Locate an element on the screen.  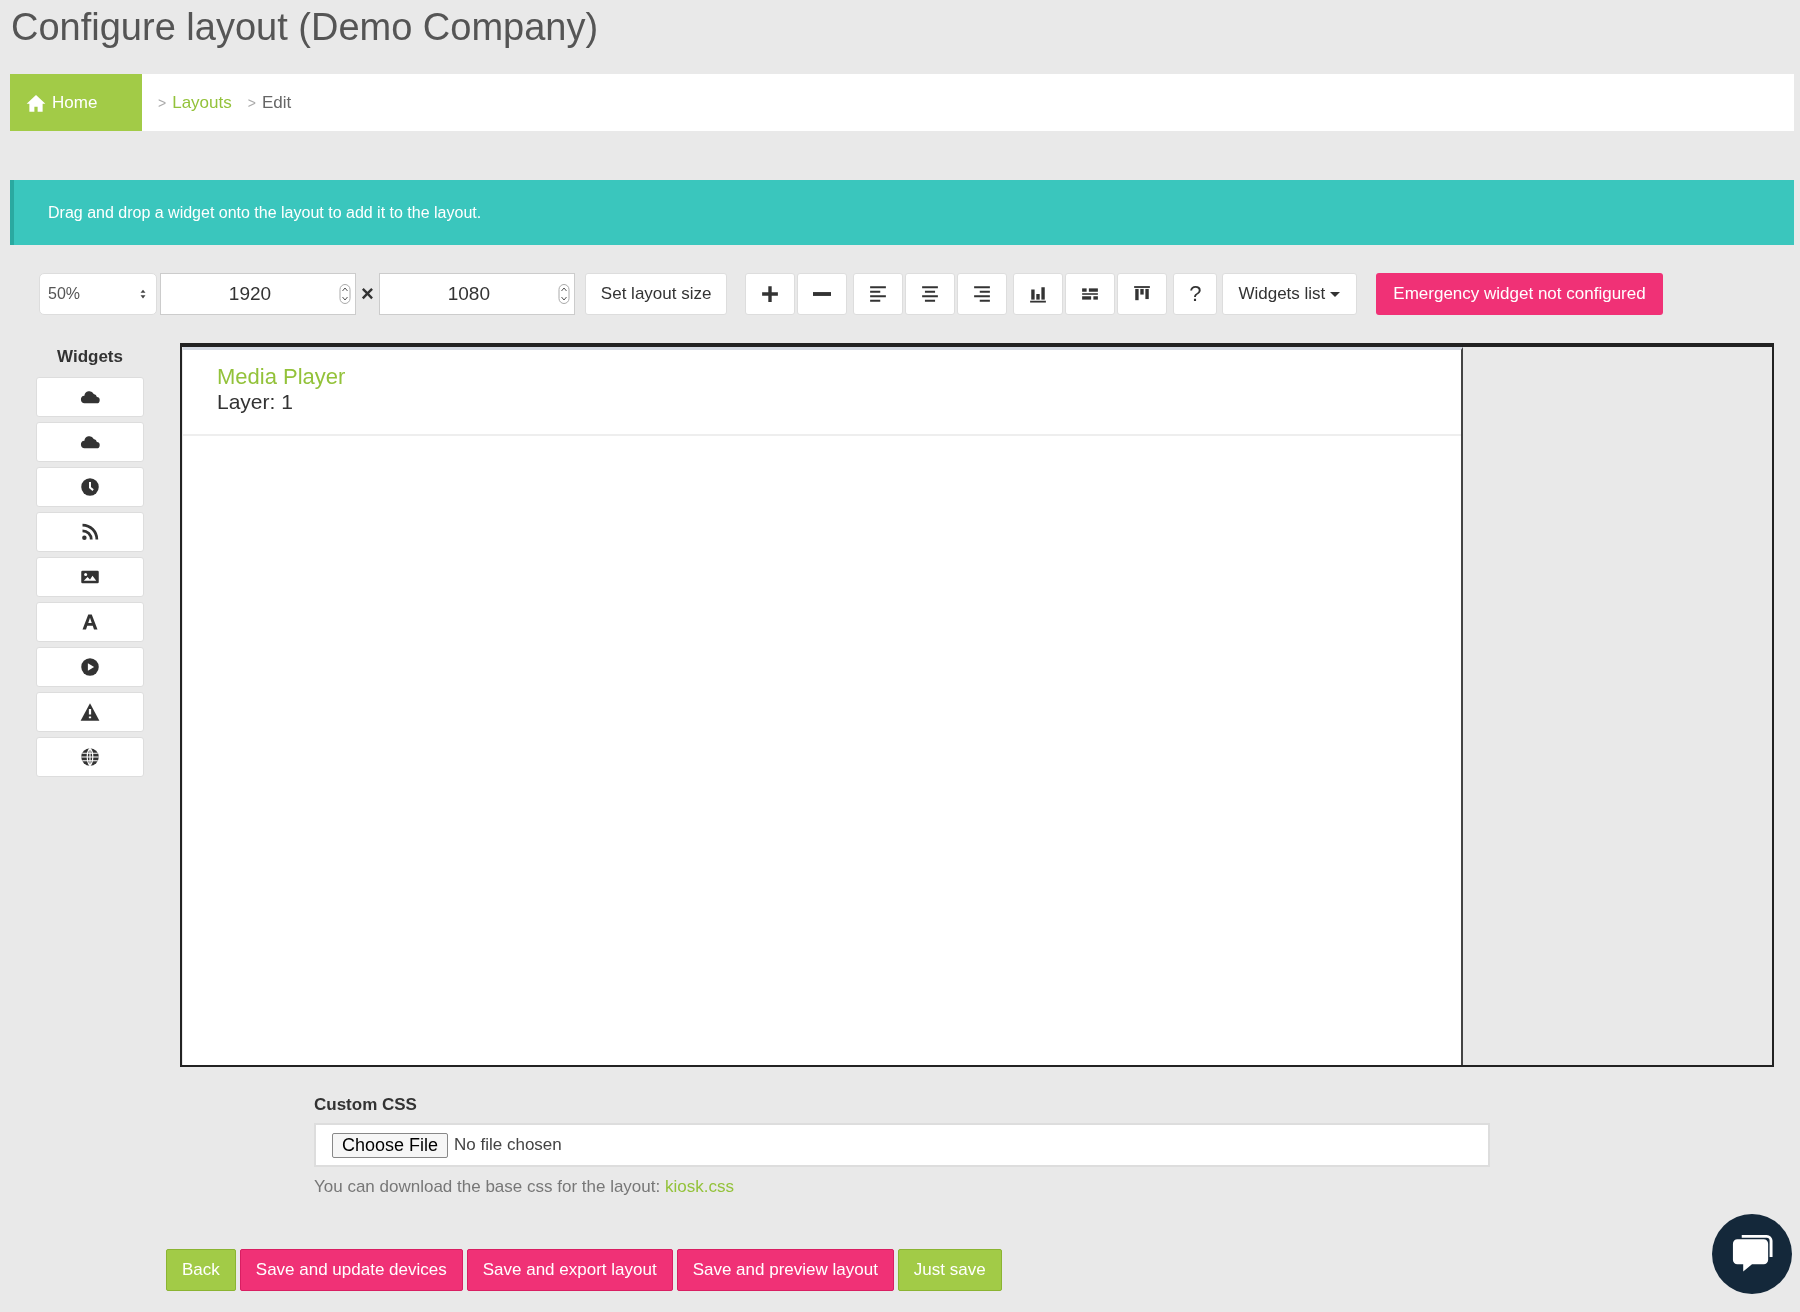
action-button: Save and export layout is located at coordinates (569, 1270).